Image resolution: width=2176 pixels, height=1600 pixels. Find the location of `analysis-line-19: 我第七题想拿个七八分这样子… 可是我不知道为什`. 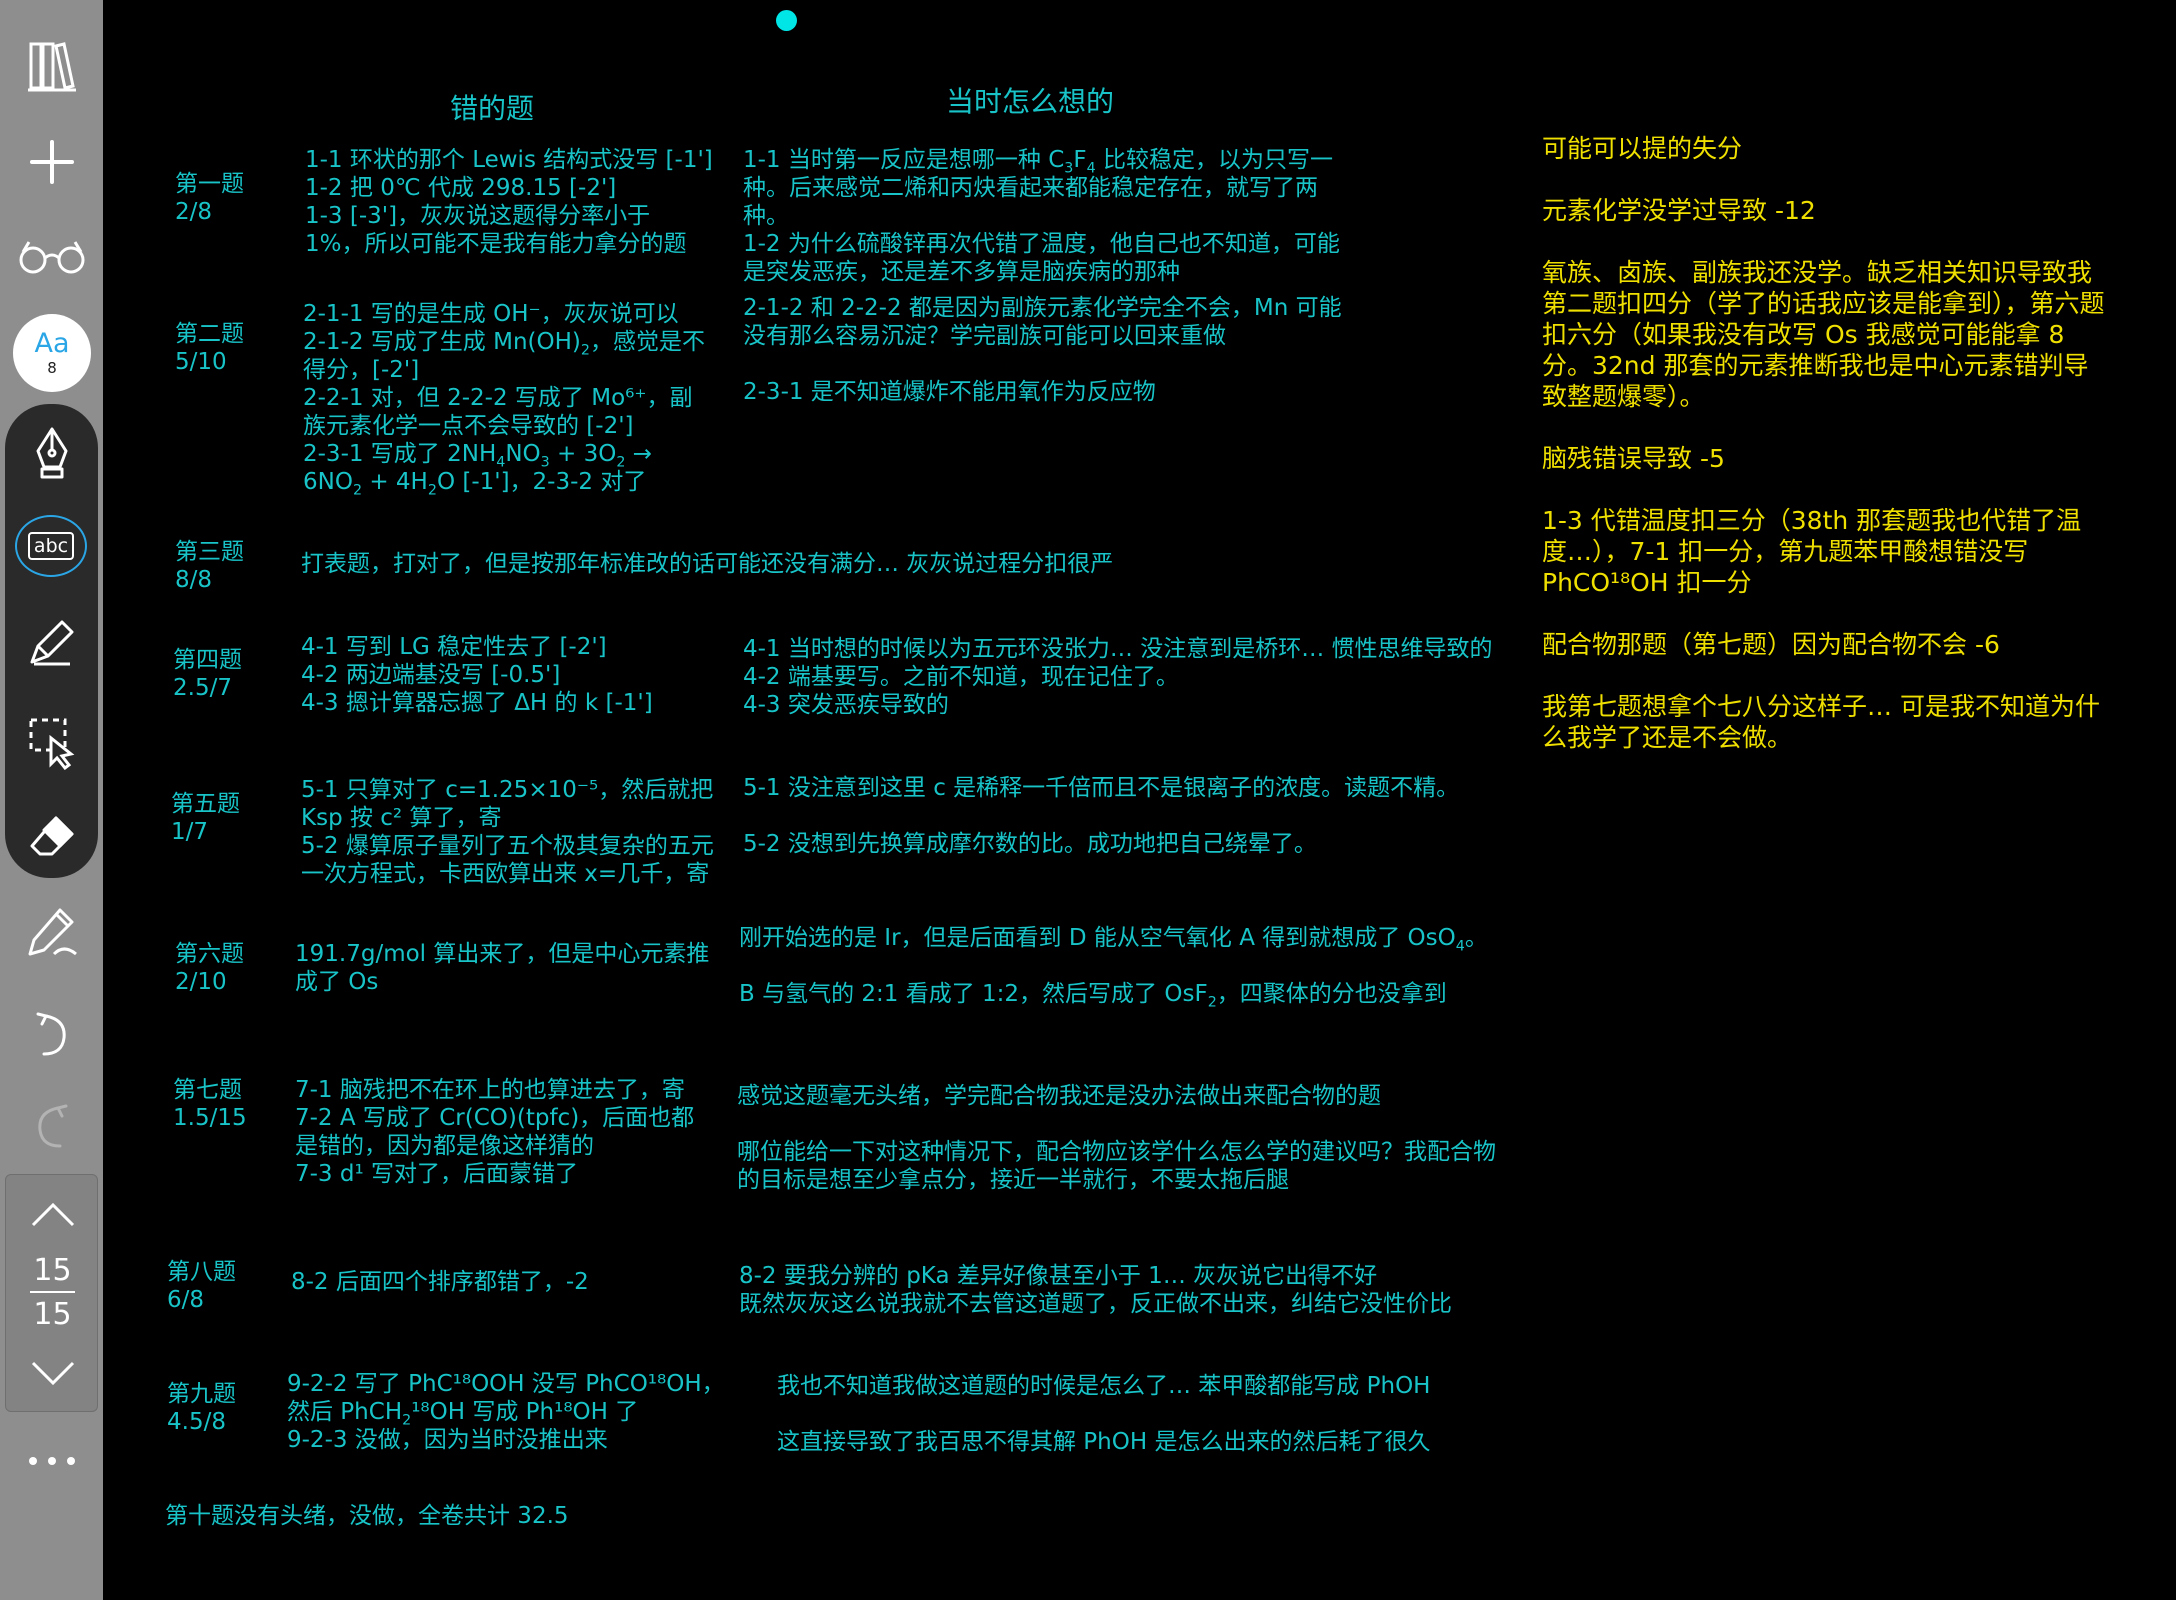

analysis-line-19: 我第七题想拿个七八分这样子… 可是我不知道为什 is located at coordinates (1821, 706).